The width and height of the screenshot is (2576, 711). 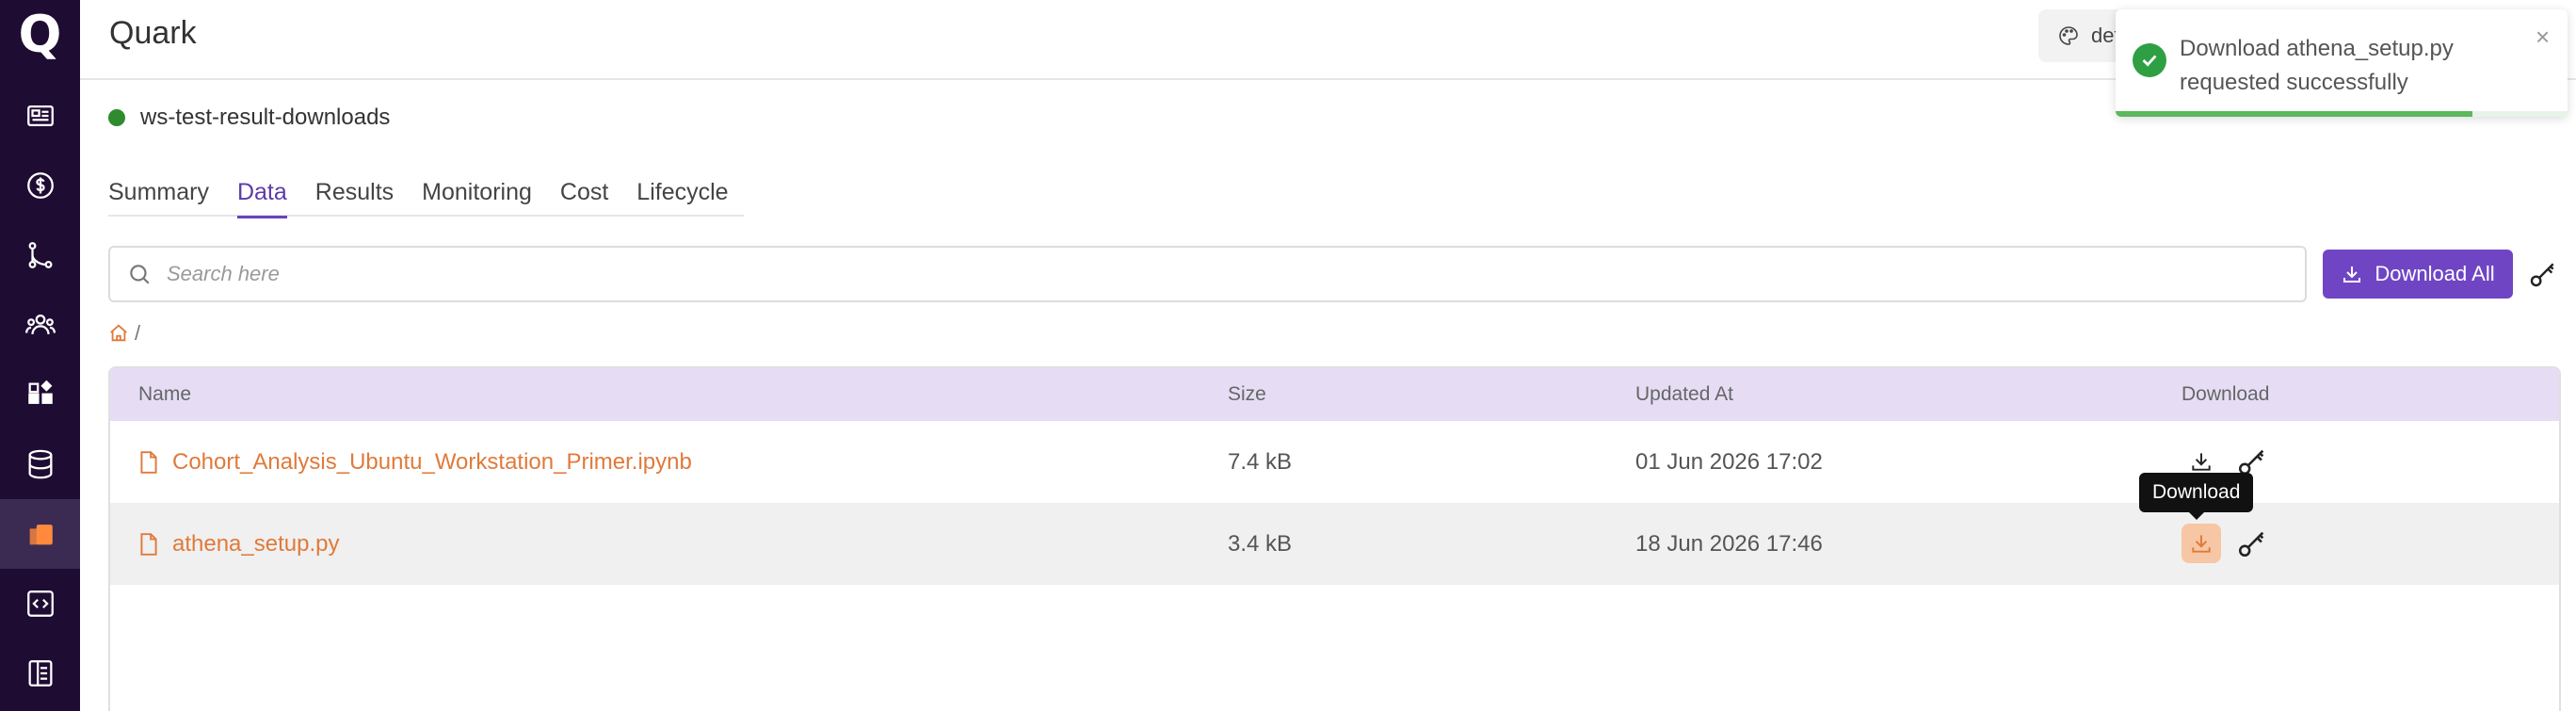 What do you see at coordinates (140, 274) in the screenshot?
I see `search-icon` at bounding box center [140, 274].